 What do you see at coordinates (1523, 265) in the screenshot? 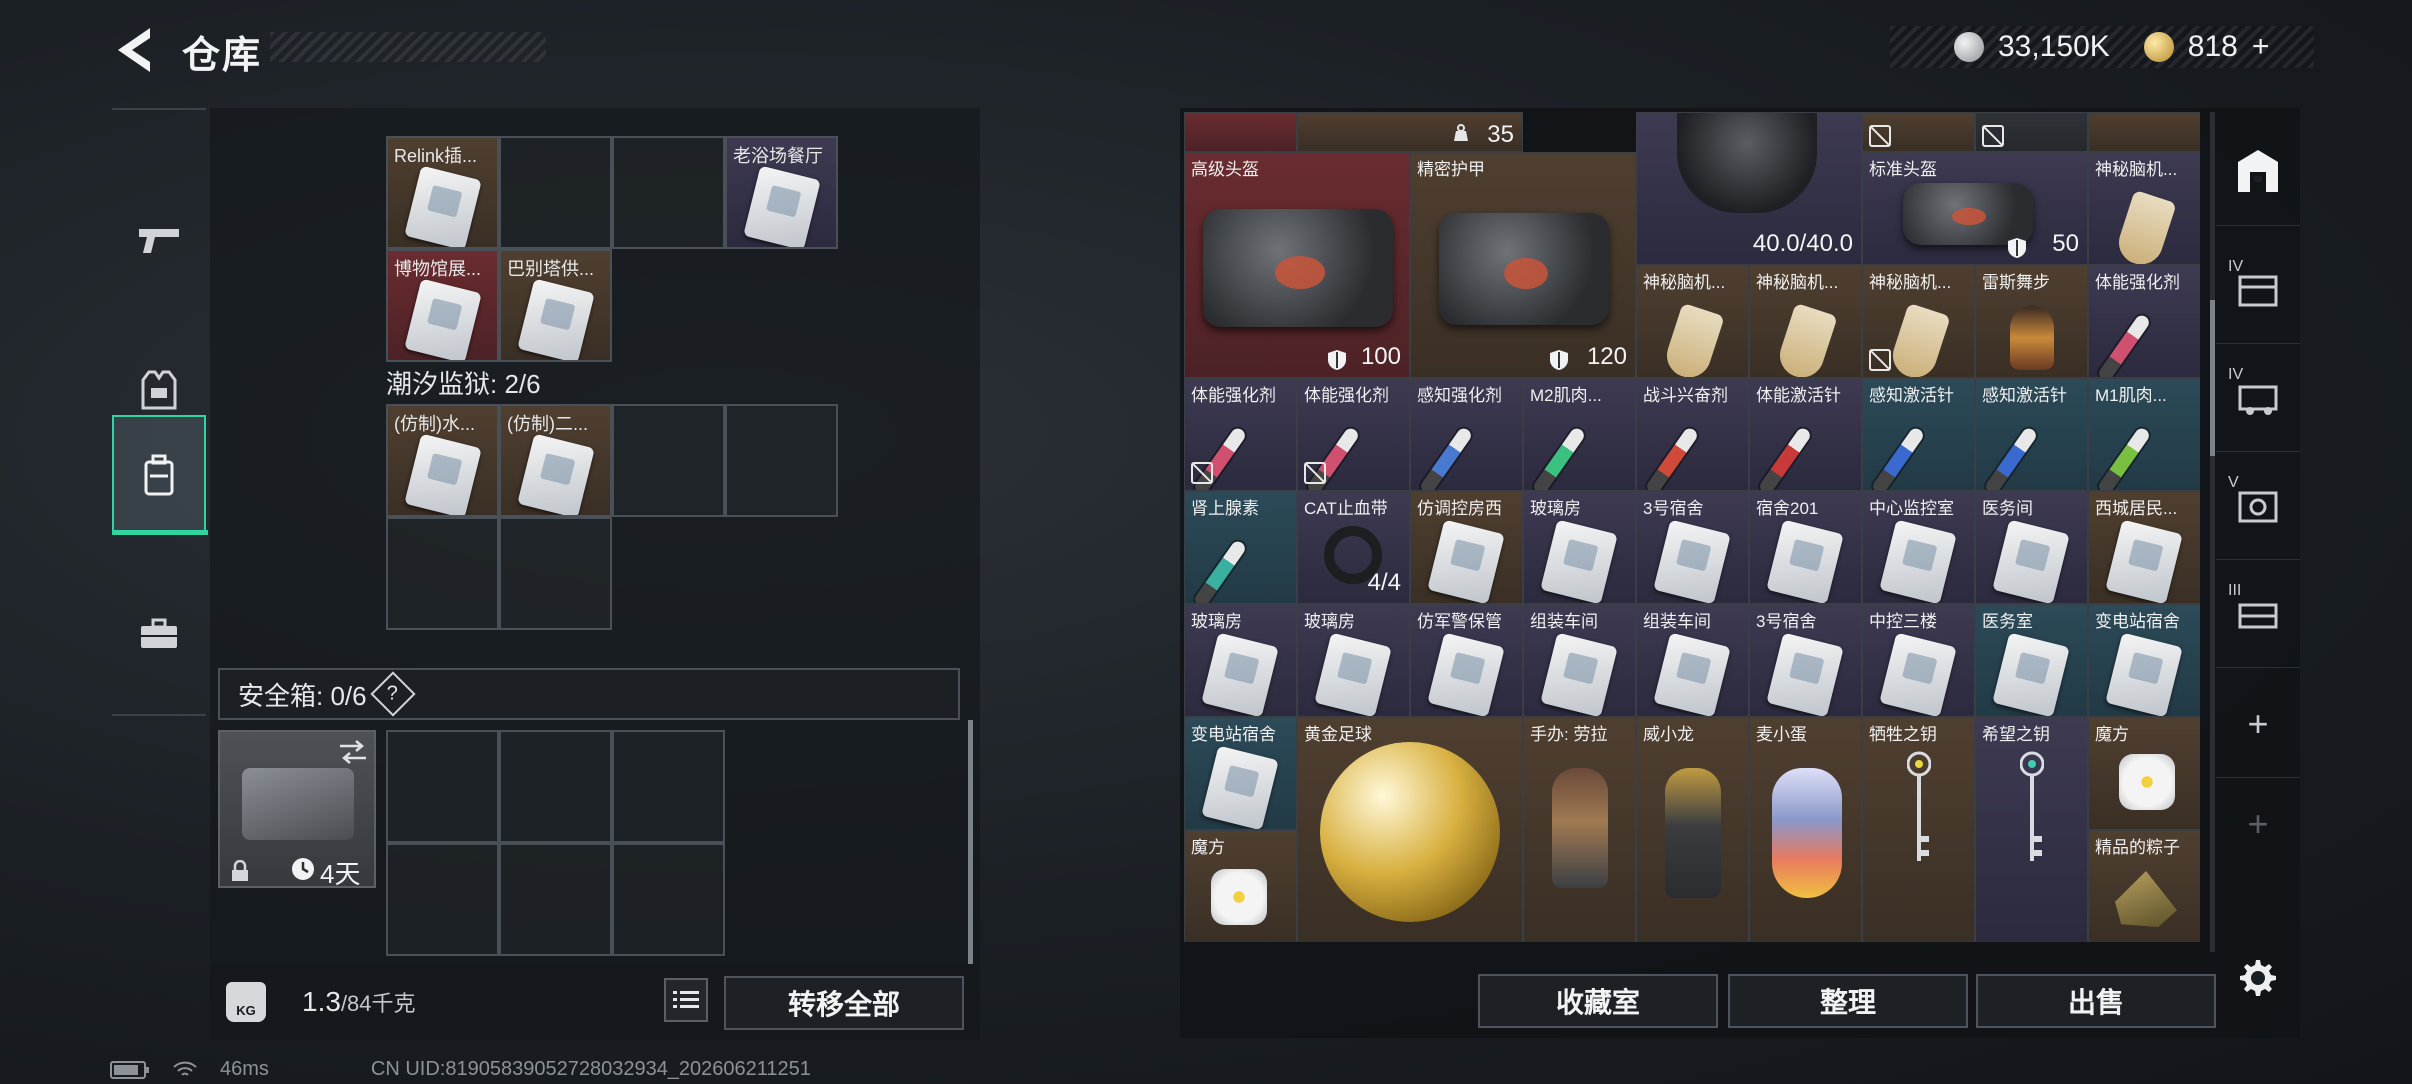
I see `inventory-item: 精密护甲 120` at bounding box center [1523, 265].